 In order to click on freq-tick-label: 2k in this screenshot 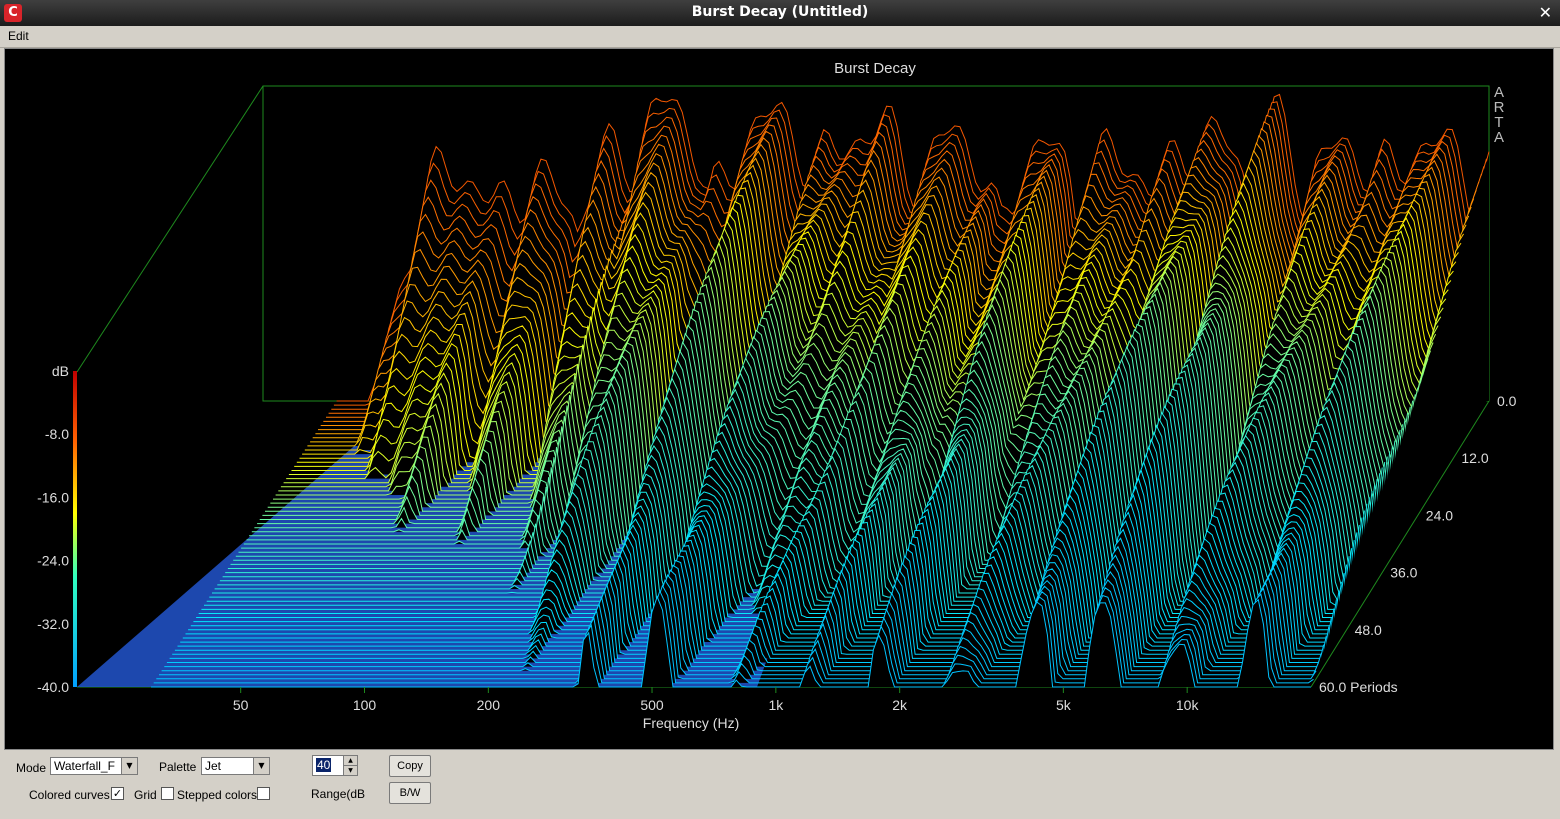, I will do `click(900, 705)`.